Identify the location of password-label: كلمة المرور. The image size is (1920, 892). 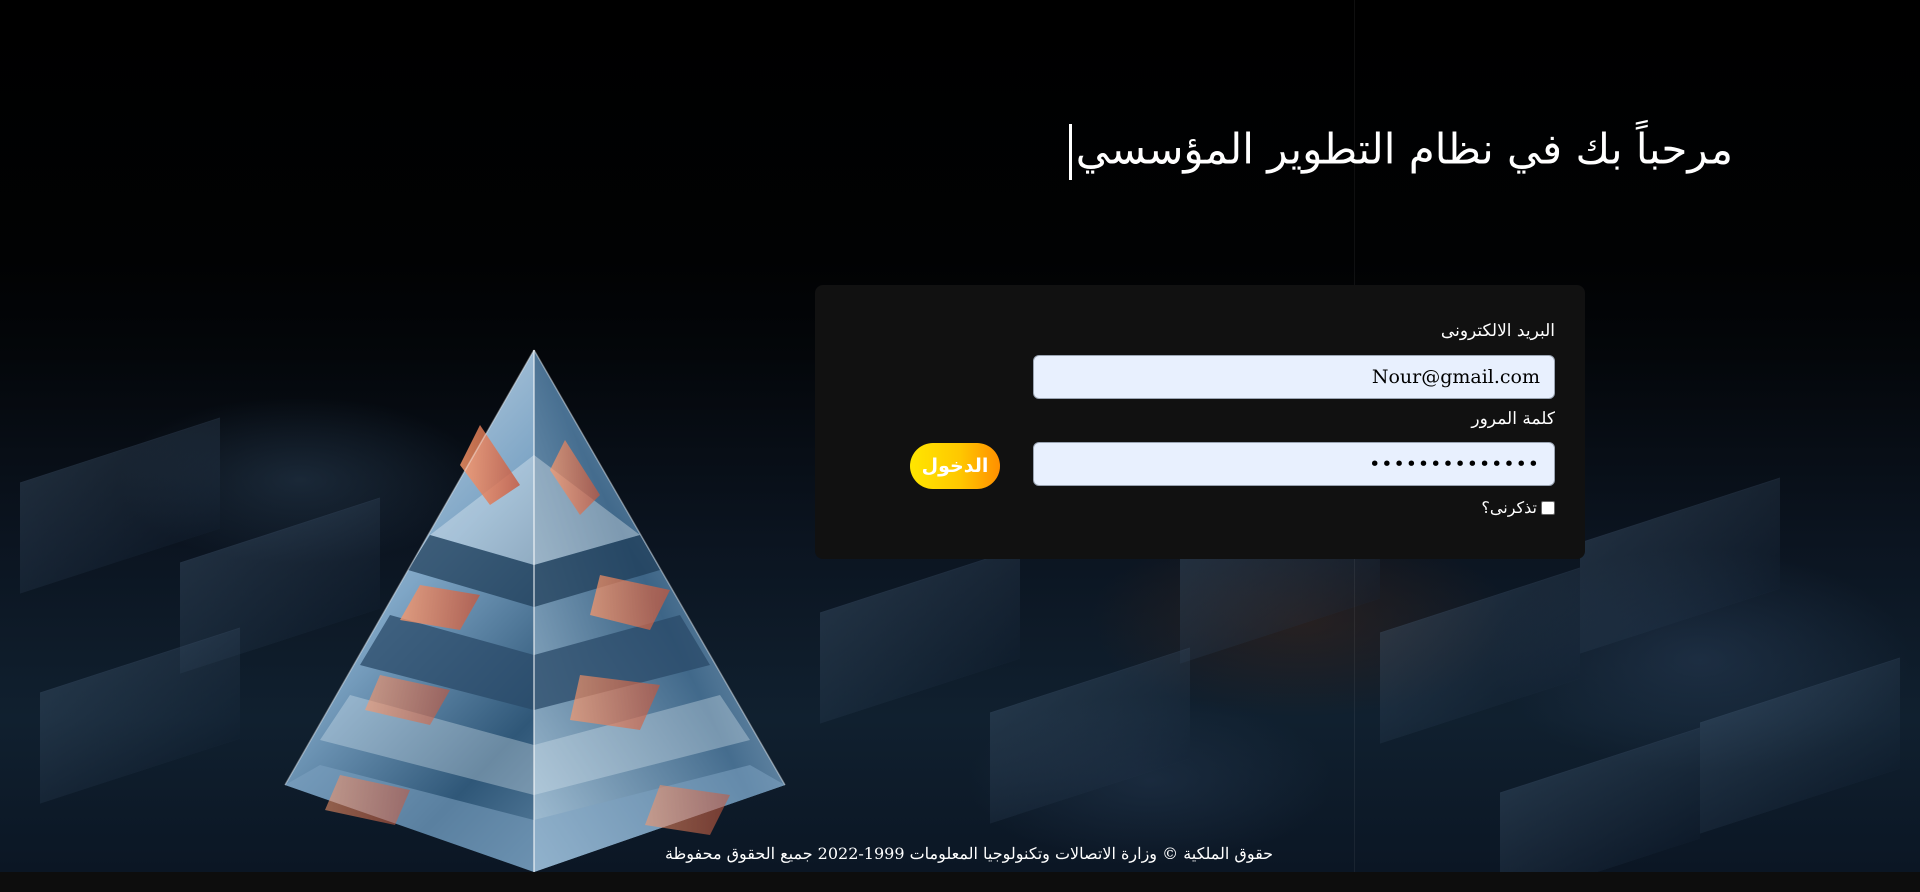
(1513, 419).